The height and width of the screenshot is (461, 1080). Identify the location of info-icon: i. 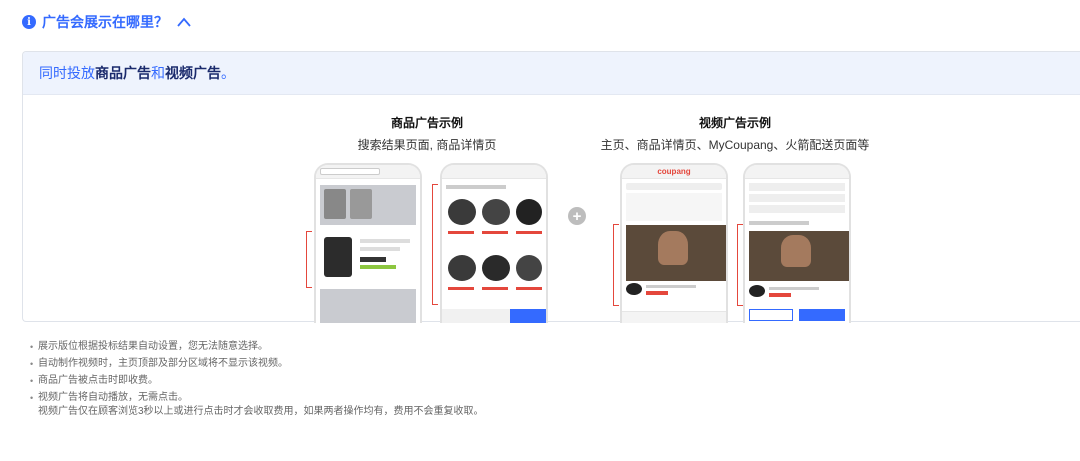
(29, 22).